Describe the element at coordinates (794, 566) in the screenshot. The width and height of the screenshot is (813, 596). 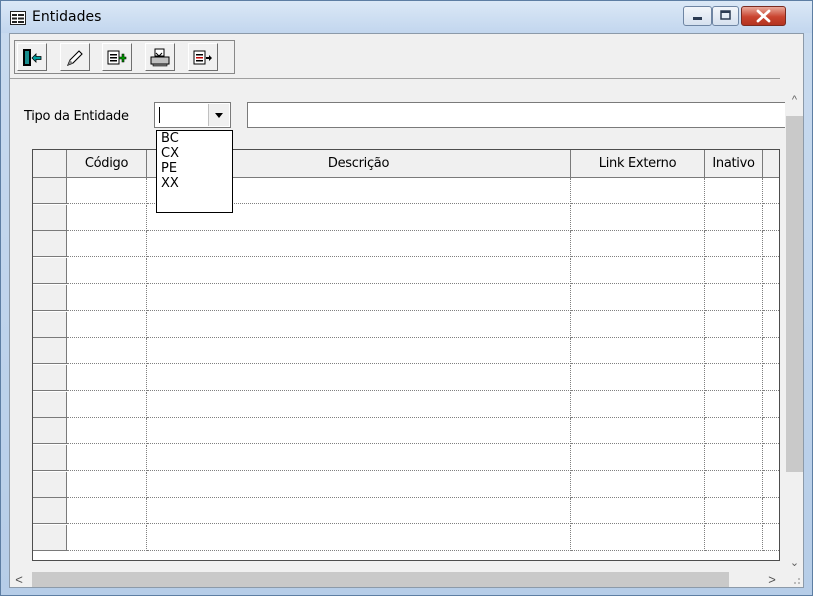
I see `scroll-down-icon: ⌄` at that location.